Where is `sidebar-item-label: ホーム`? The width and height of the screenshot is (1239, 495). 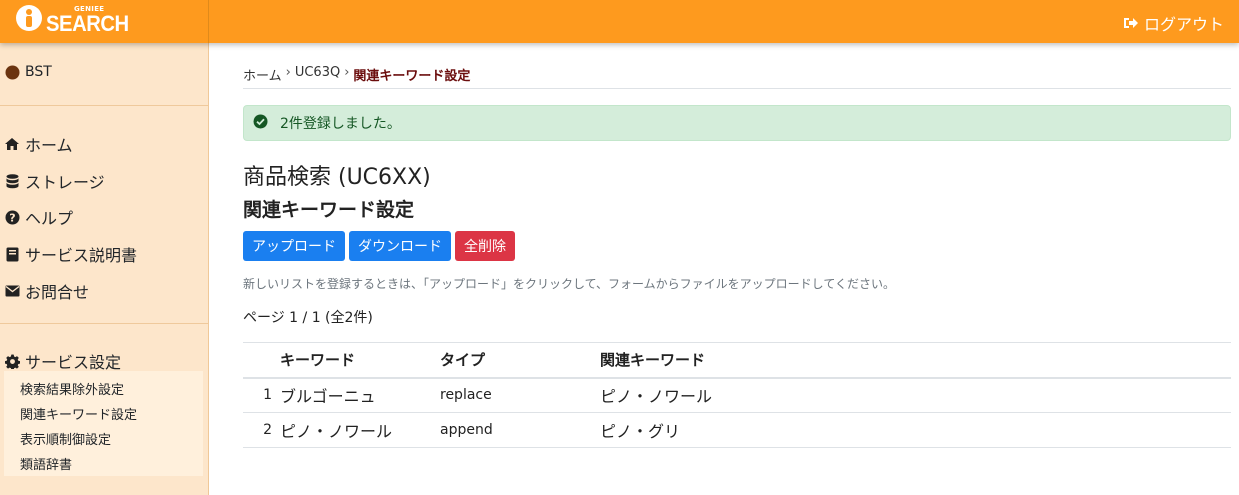
sidebar-item-label: ホーム is located at coordinates (49, 145).